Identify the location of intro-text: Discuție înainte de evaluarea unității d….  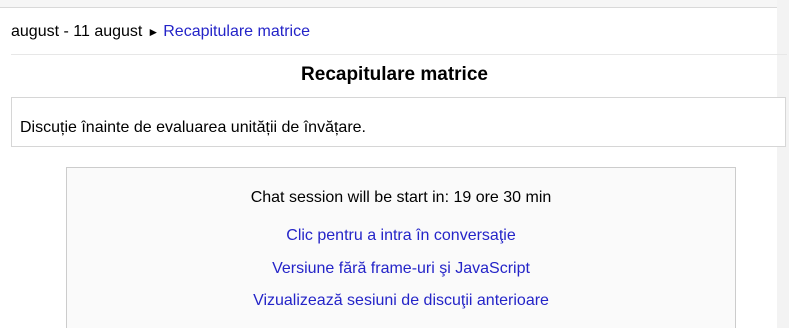
(193, 127).